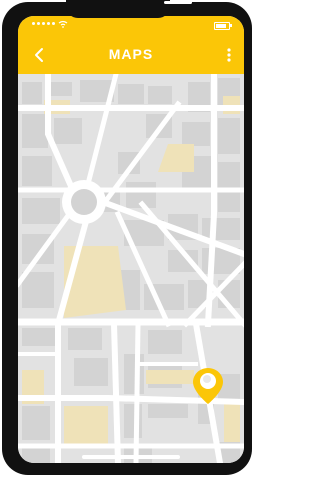  I want to click on battery-icon, so click(222, 26).